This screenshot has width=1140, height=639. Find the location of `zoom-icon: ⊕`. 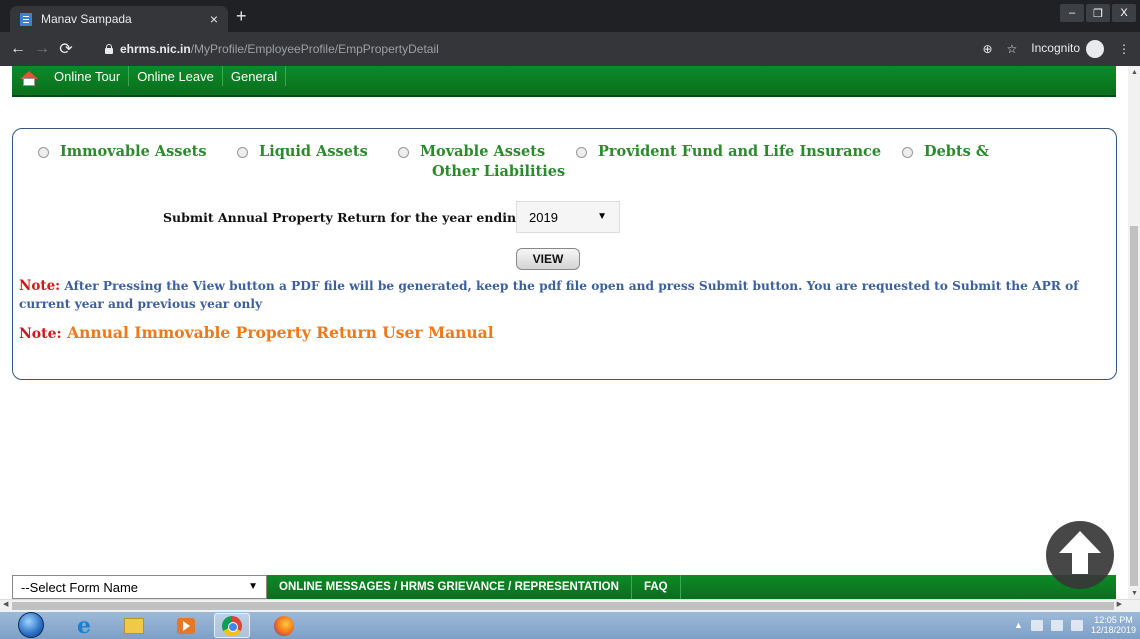

zoom-icon: ⊕ is located at coordinates (987, 49).